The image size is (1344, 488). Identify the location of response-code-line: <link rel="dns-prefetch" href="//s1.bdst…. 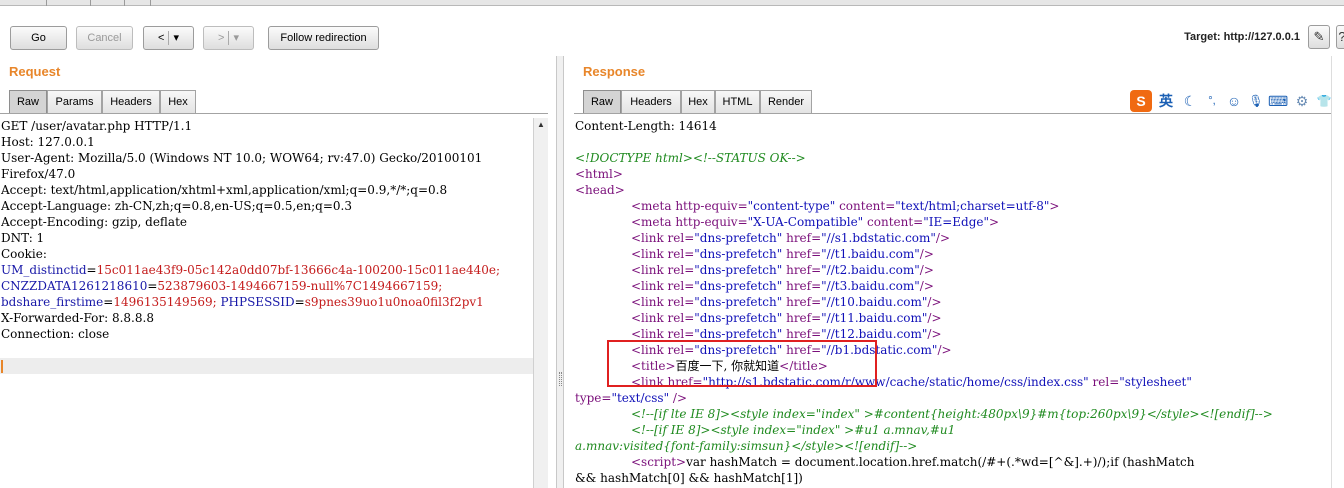
(790, 238).